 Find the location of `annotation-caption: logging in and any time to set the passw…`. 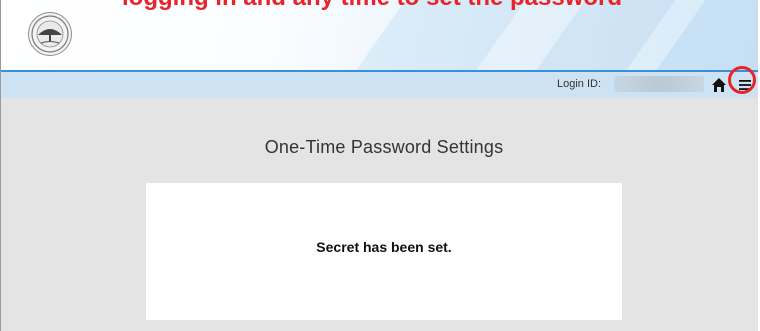

annotation-caption: logging in and any time to set the passw… is located at coordinates (380, 6).